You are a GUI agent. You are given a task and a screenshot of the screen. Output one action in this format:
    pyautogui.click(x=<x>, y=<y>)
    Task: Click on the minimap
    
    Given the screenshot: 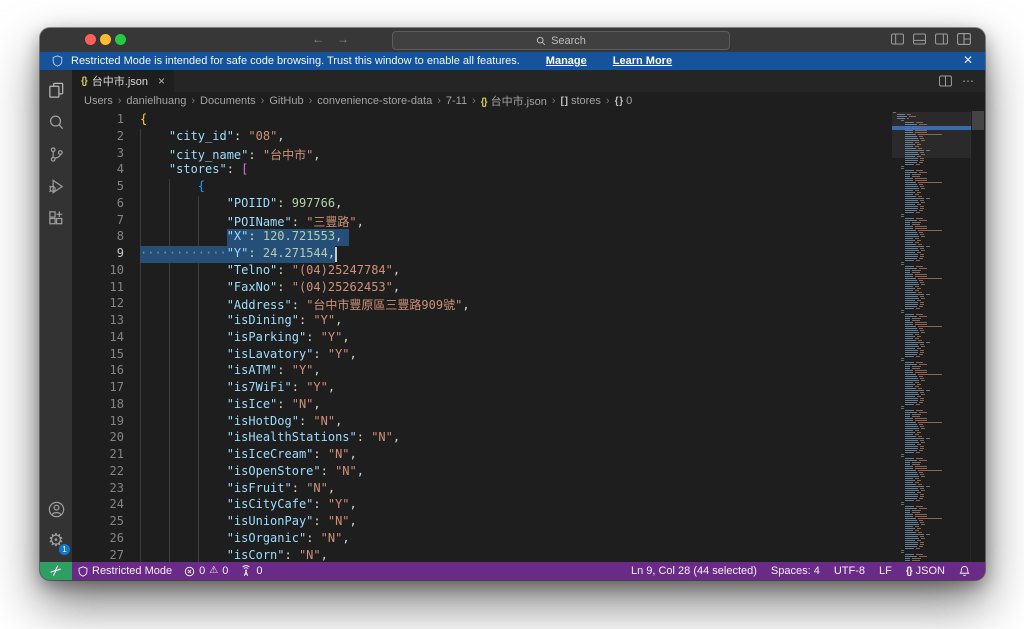 What is the action you would take?
    pyautogui.click(x=931, y=336)
    